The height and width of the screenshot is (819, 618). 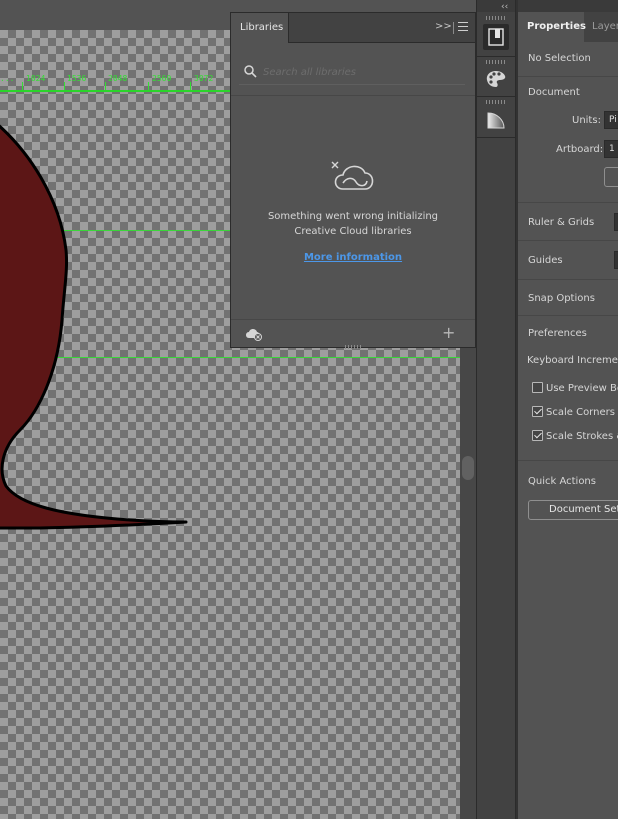 I want to click on gradient-panel-button, so click(x=496, y=120).